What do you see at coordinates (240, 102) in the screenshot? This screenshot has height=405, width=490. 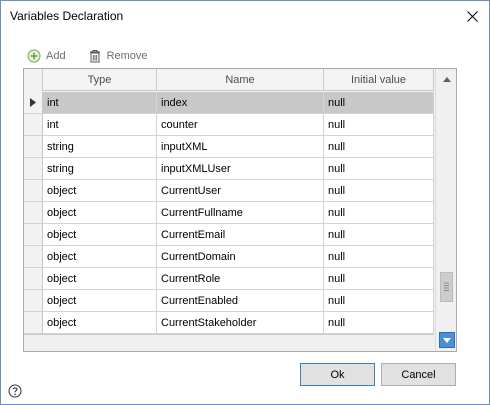 I see `cell-name: index` at bounding box center [240, 102].